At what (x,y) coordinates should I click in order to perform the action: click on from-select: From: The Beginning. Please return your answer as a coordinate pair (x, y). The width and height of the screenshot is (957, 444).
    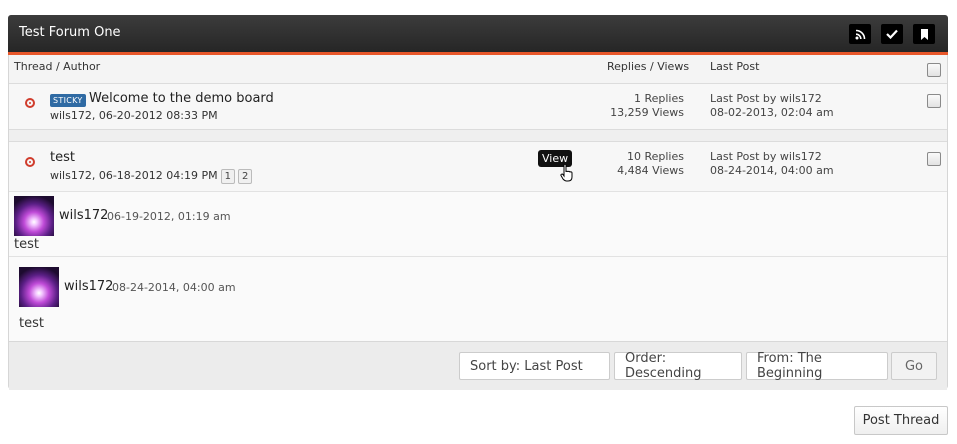
    Looking at the image, I should click on (817, 366).